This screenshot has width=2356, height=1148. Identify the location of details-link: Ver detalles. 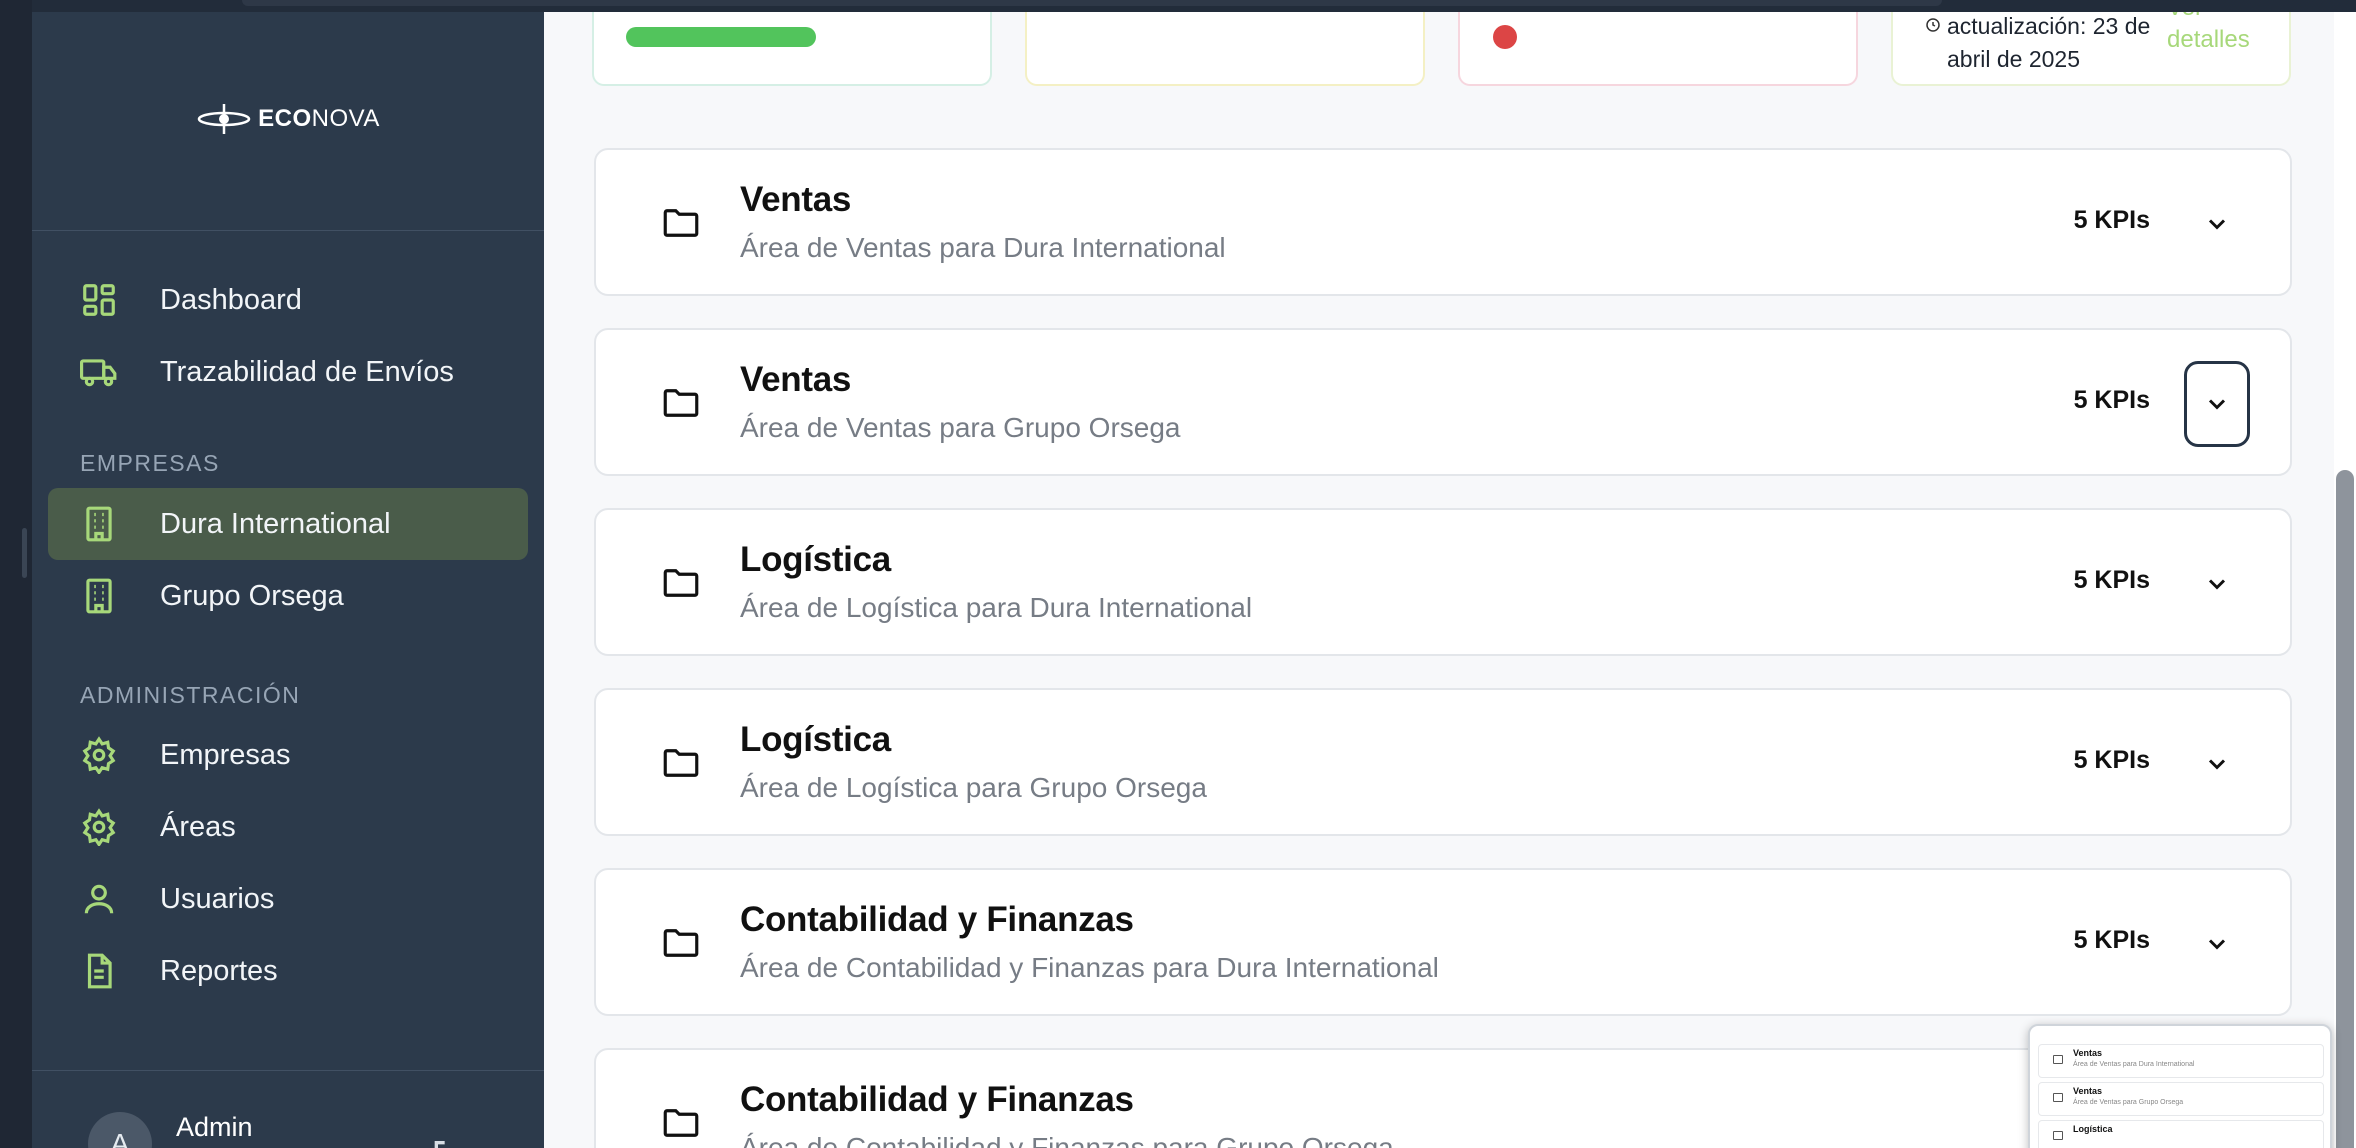
(2222, 34).